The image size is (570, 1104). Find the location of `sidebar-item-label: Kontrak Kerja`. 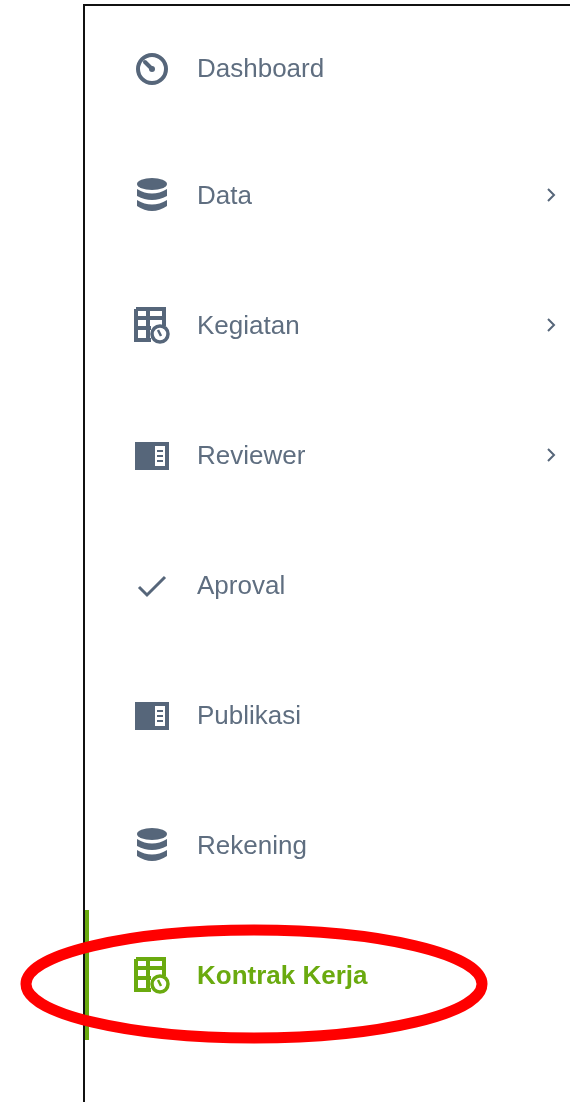

sidebar-item-label: Kontrak Kerja is located at coordinates (283, 975).